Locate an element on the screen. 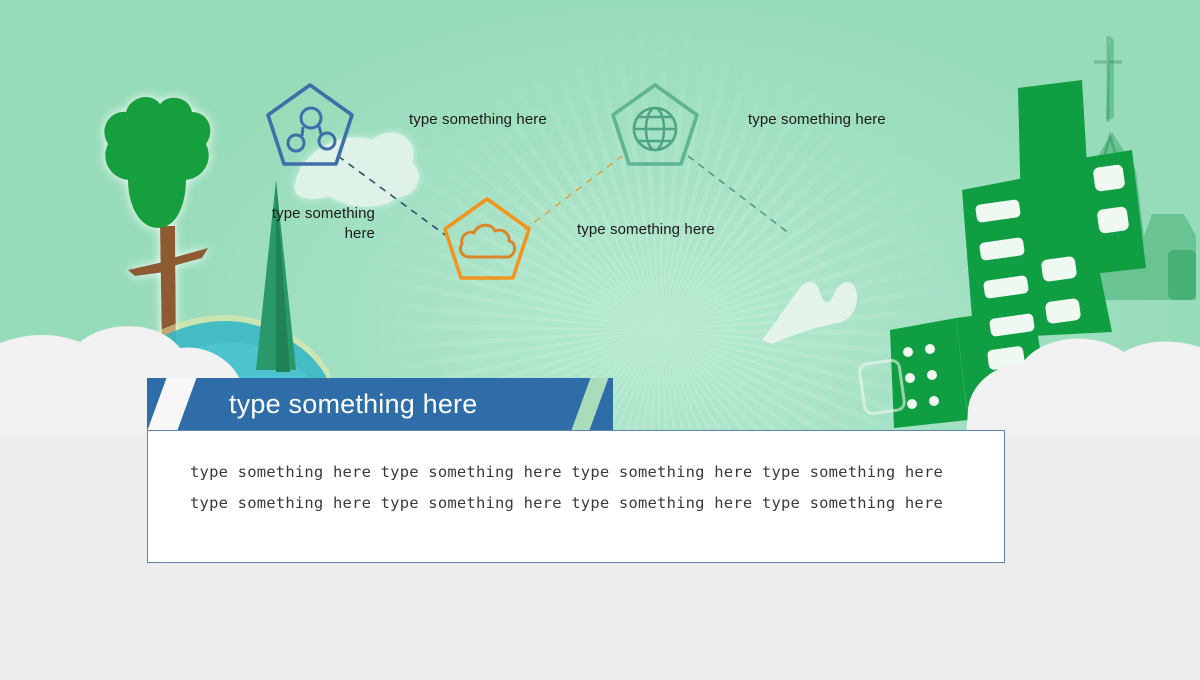 This screenshot has width=1200, height=680. cloud-shape-center-right is located at coordinates (810, 312).